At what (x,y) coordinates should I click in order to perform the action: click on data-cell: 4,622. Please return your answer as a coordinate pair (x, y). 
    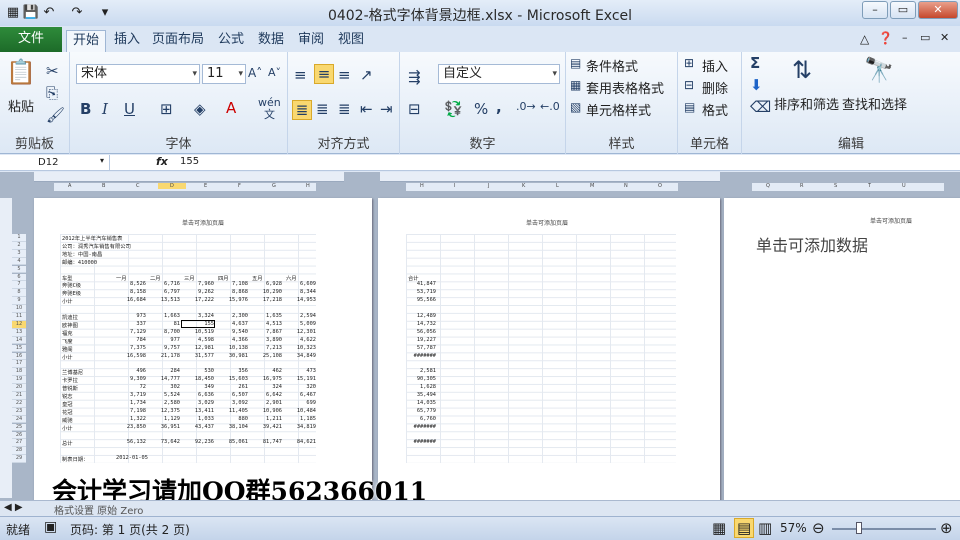
    Looking at the image, I should click on (300, 340).